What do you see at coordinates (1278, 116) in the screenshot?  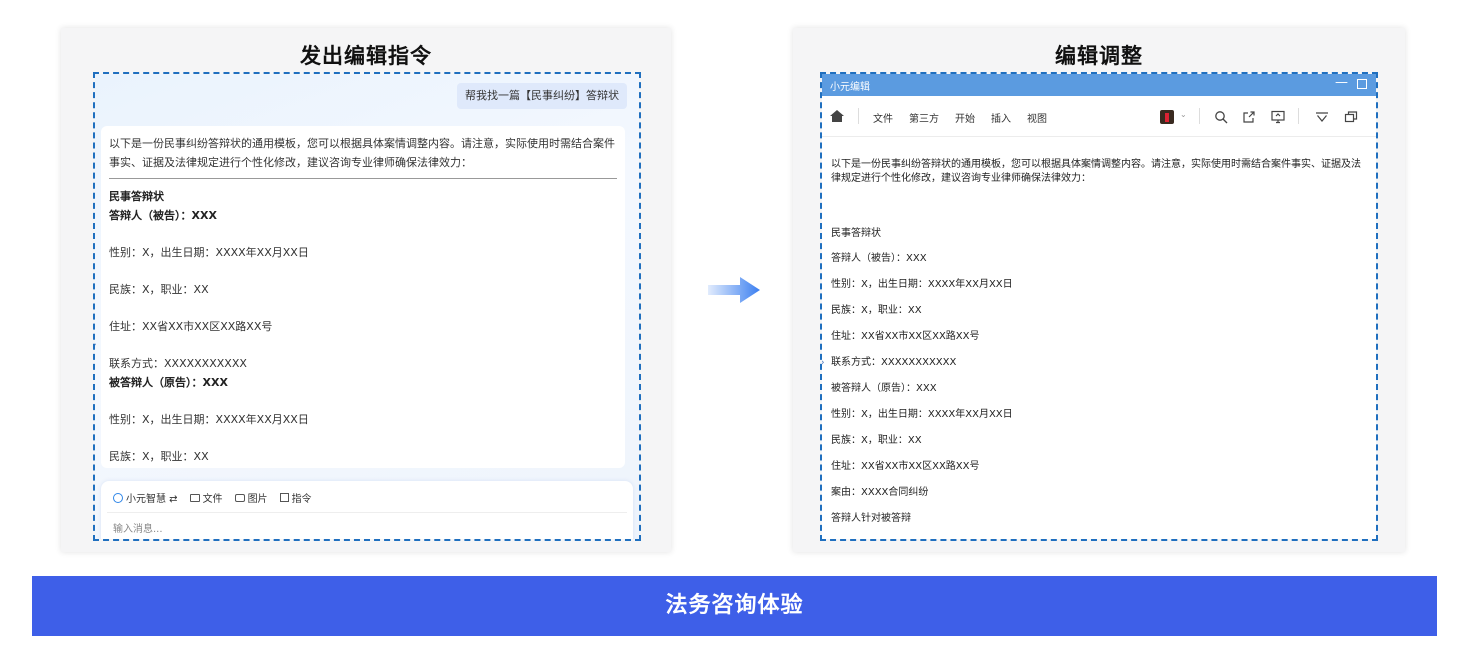 I see `present-icon` at bounding box center [1278, 116].